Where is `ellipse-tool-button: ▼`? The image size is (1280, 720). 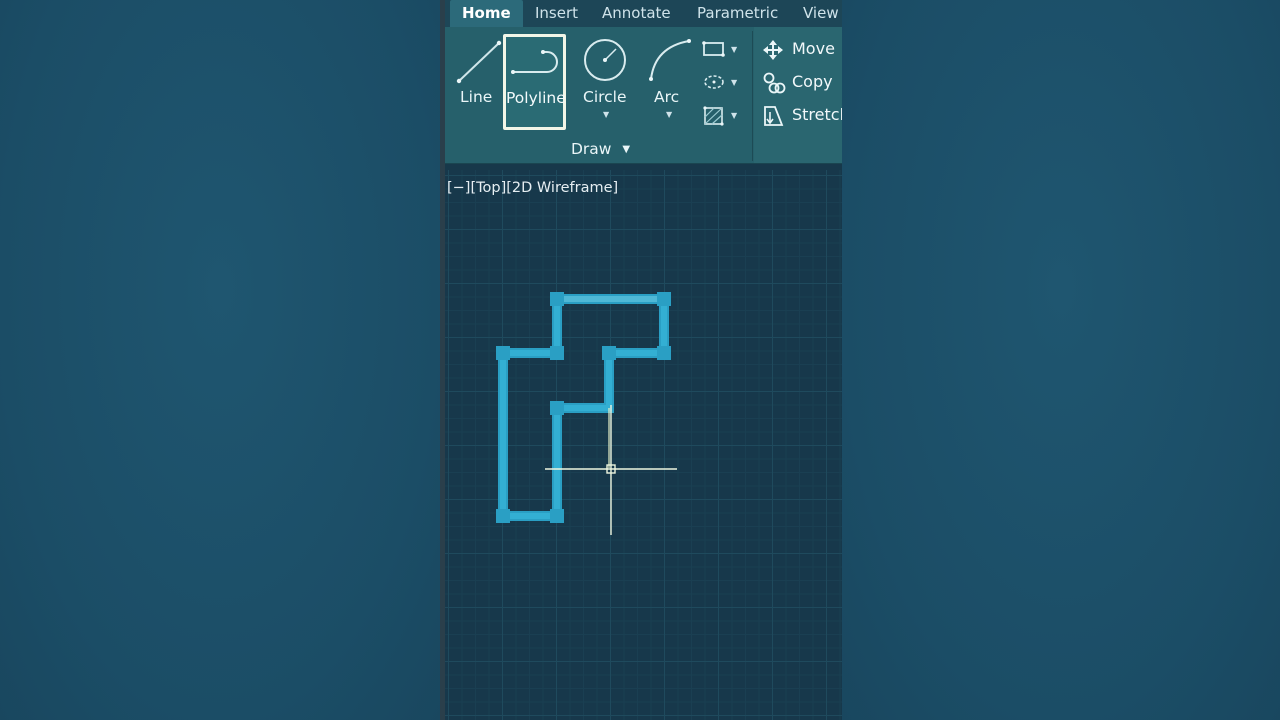 ellipse-tool-button: ▼ is located at coordinates (720, 83).